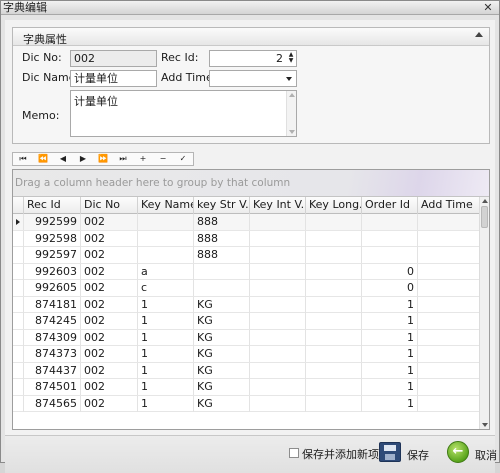 Image resolution: width=500 pixels, height=473 pixels. Describe the element at coordinates (247, 271) in the screenshot. I see `table-row: 992603 002 a 0` at that location.